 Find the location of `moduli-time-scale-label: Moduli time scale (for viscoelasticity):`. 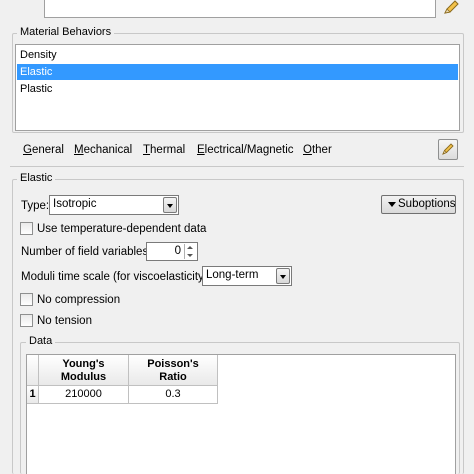

moduli-time-scale-label: Moduli time scale (for viscoelasticity): is located at coordinates (116, 277).